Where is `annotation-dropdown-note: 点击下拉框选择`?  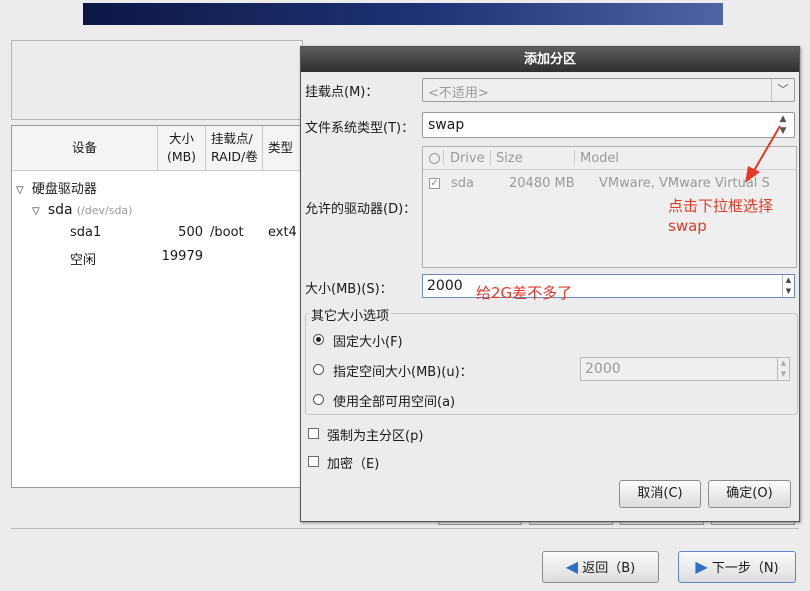
annotation-dropdown-note: 点击下拉框选择 is located at coordinates (721, 206).